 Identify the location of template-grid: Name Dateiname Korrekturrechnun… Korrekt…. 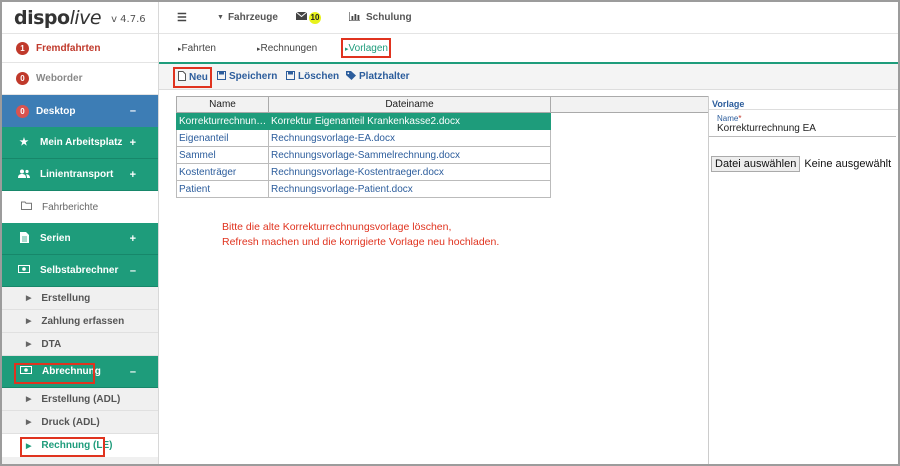
(364, 147).